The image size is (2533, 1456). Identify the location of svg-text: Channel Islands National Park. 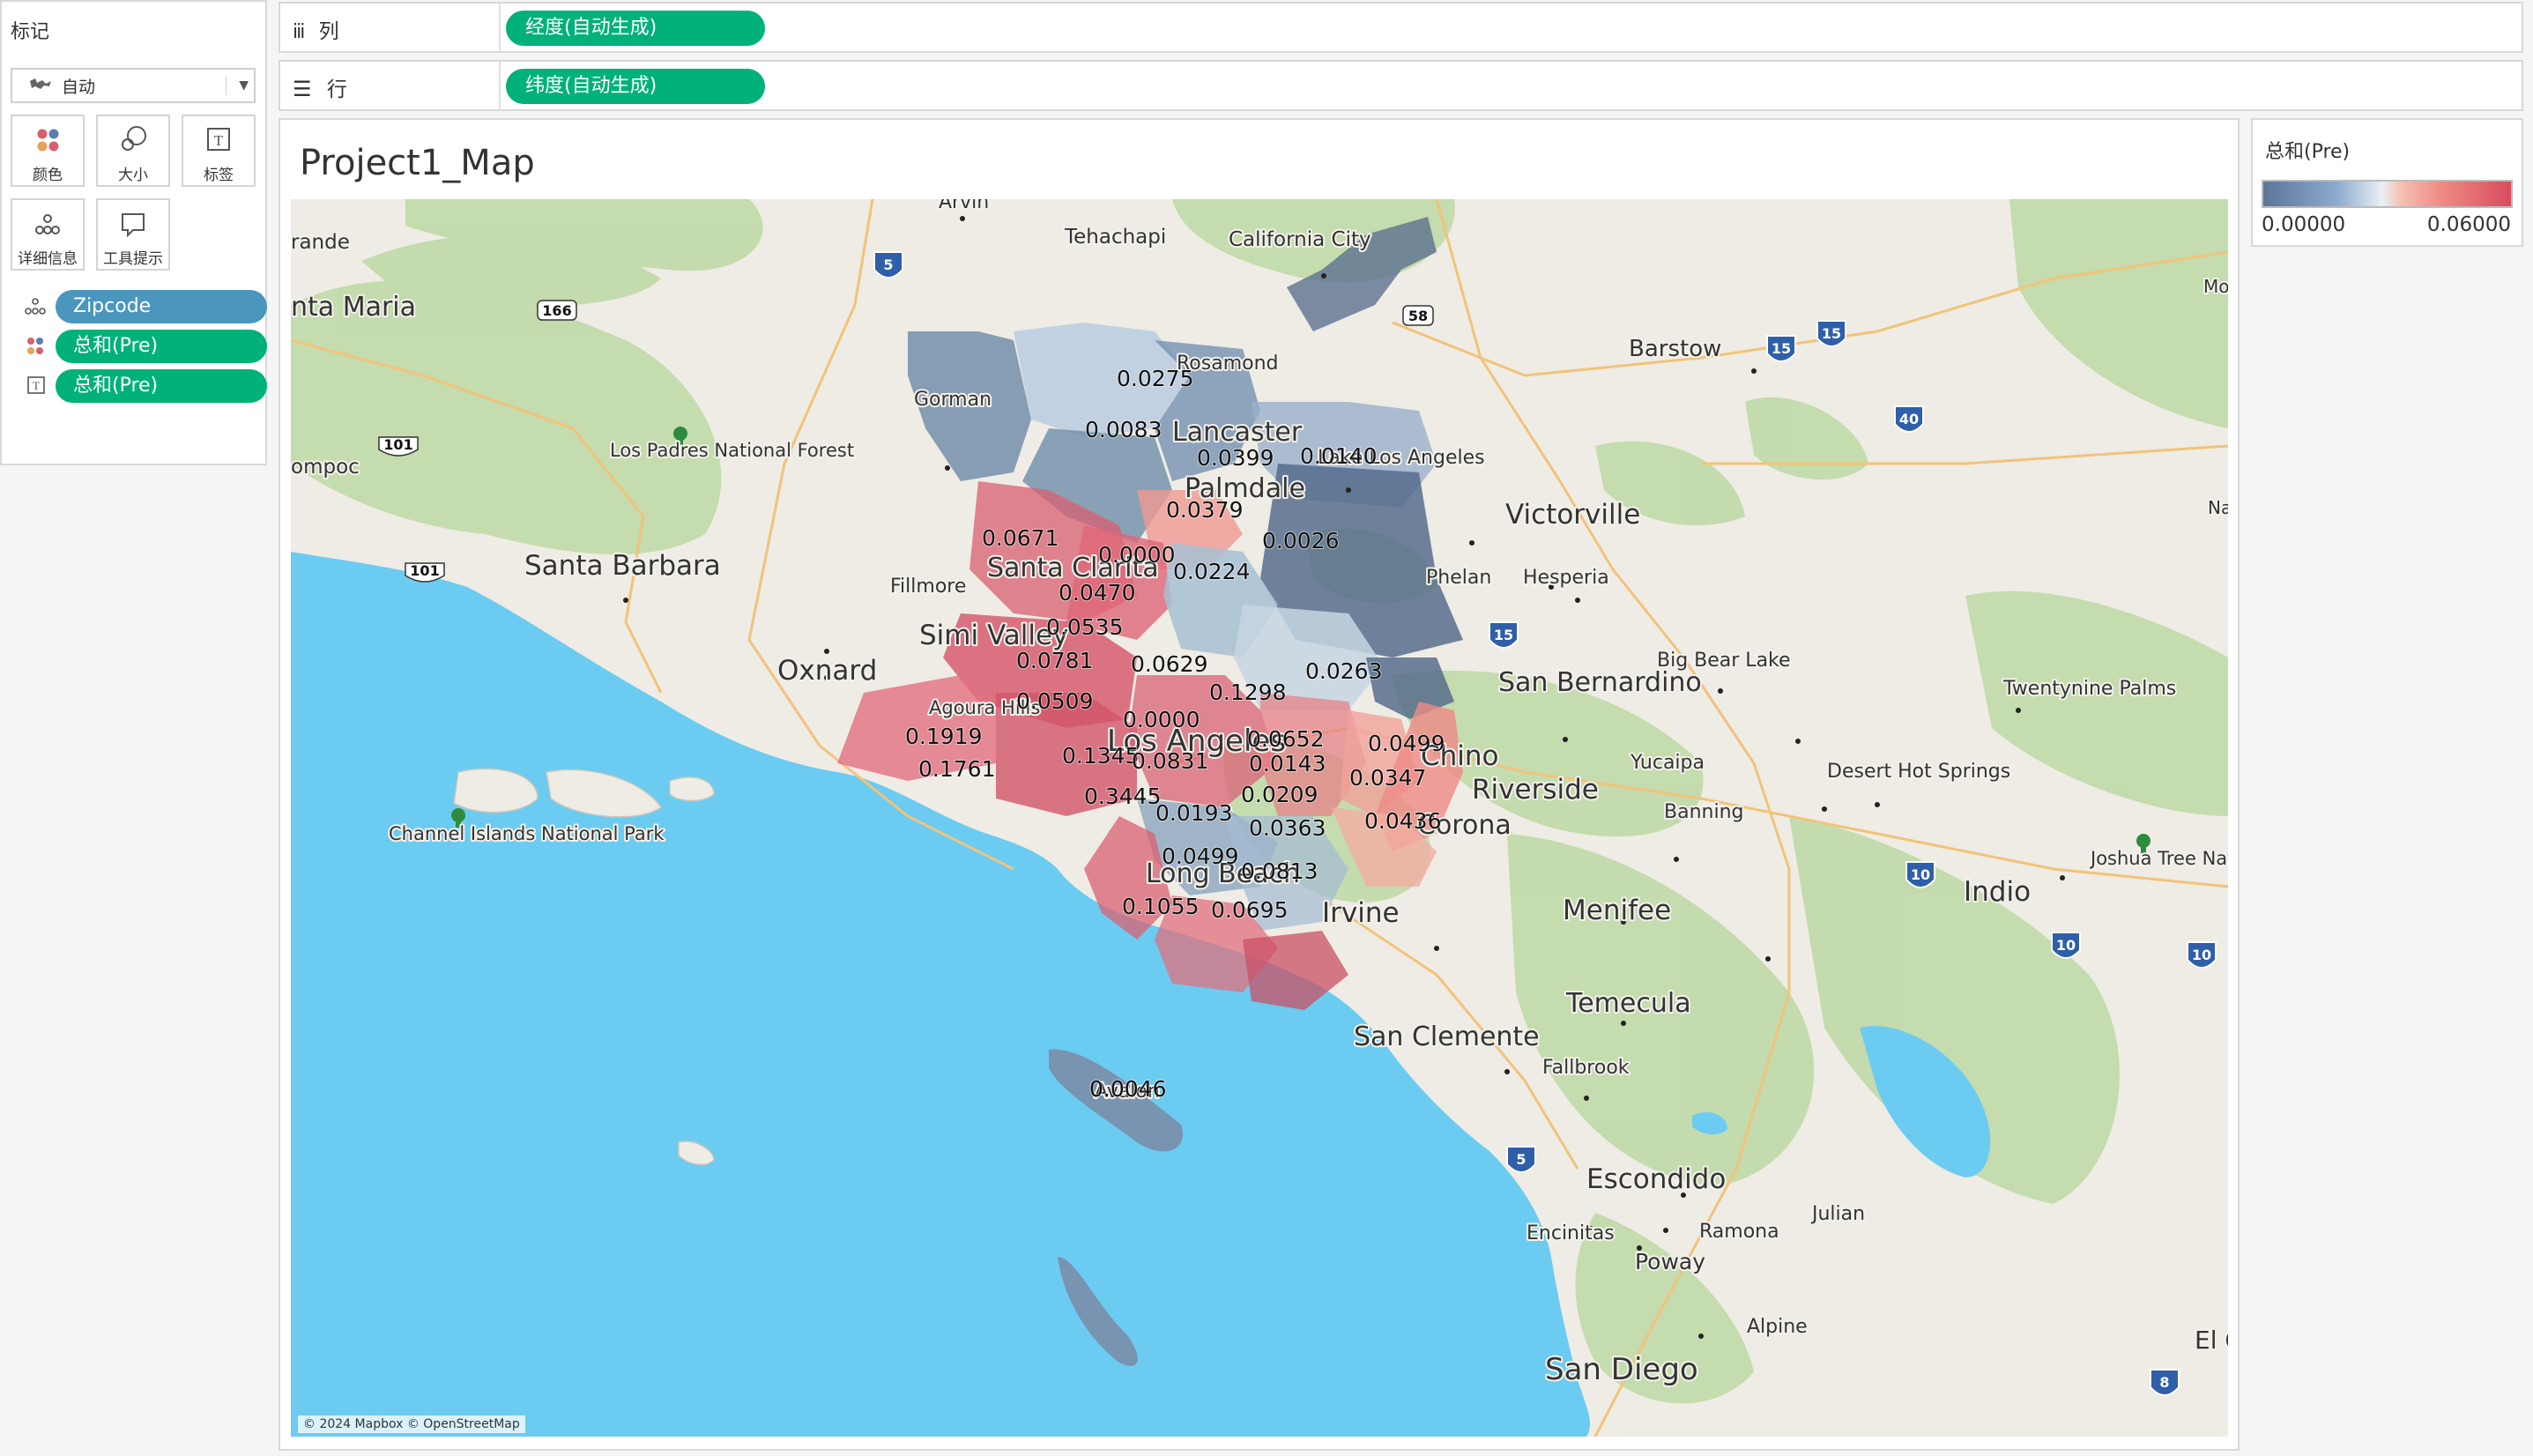
(527, 833).